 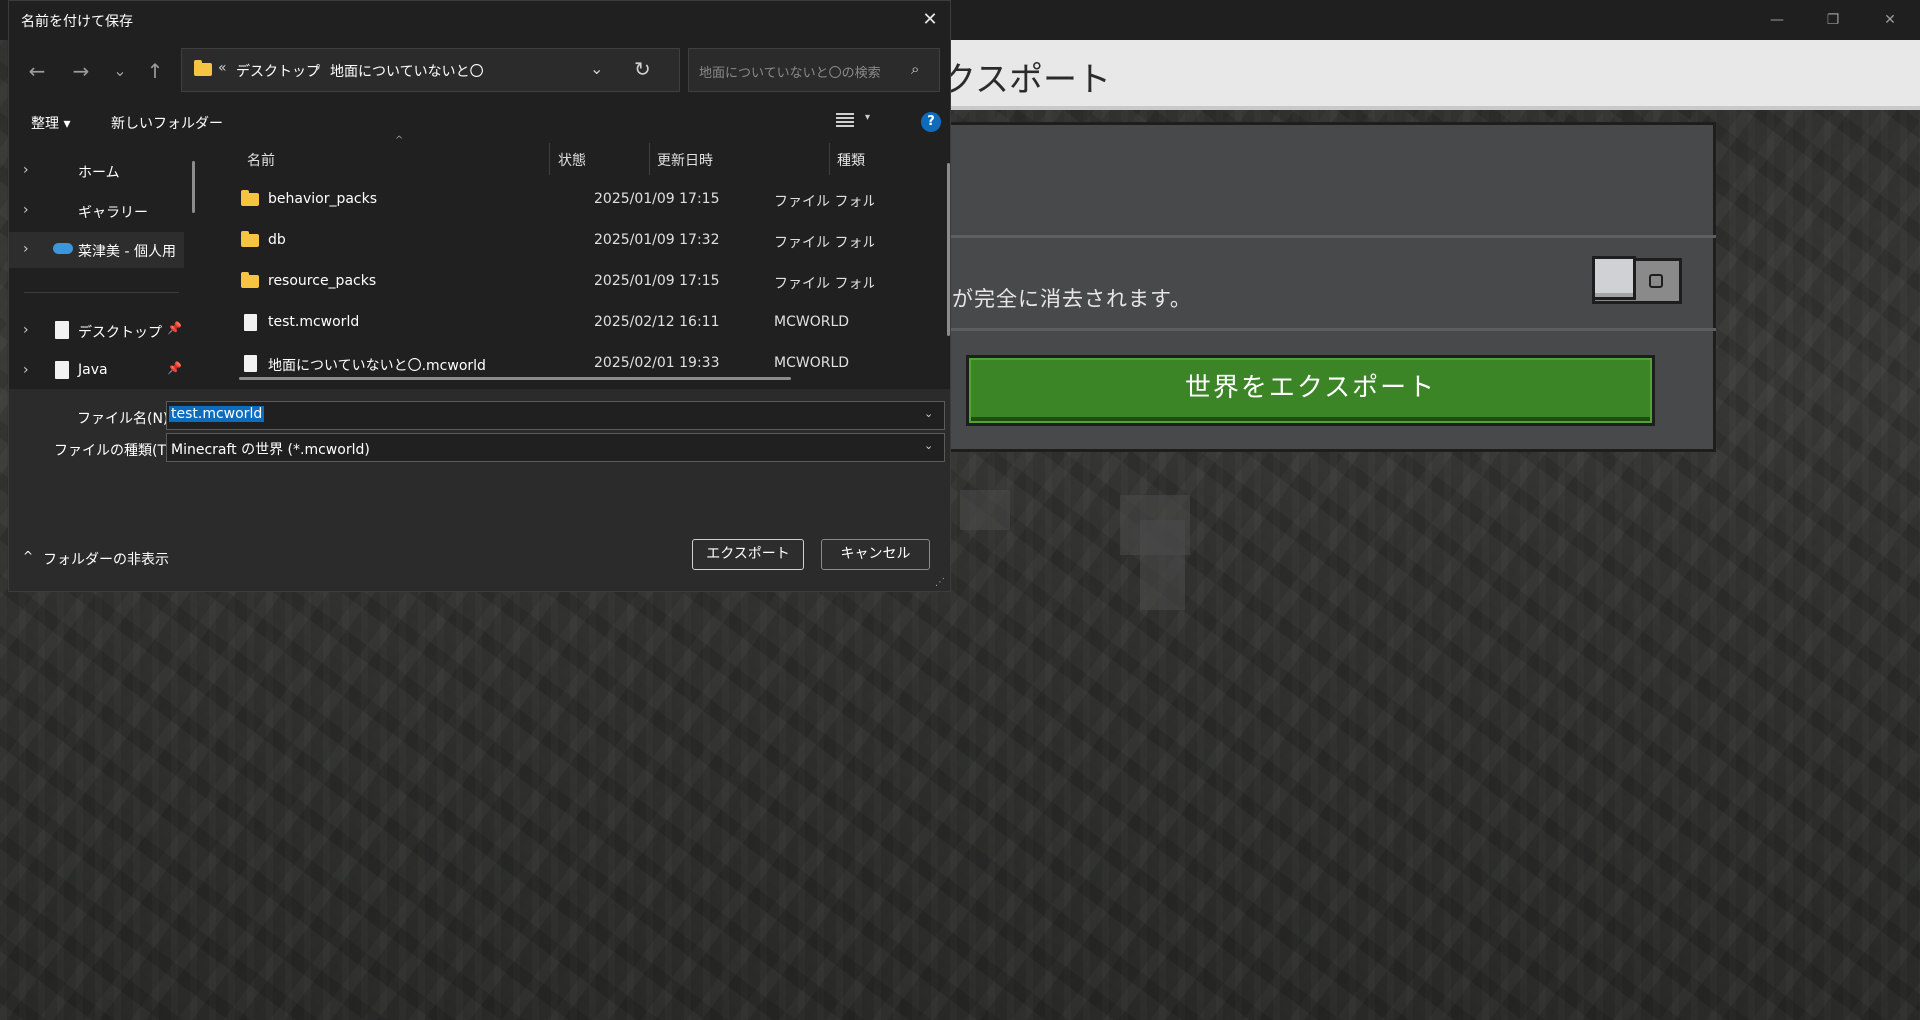 What do you see at coordinates (1310, 390) in the screenshot?
I see `export-world-button: 世界をエクスポート` at bounding box center [1310, 390].